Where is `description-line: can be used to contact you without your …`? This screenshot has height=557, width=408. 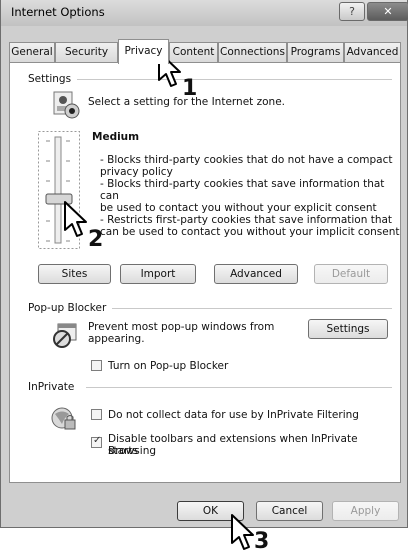
description-line: can be used to contact you without your … is located at coordinates (250, 232).